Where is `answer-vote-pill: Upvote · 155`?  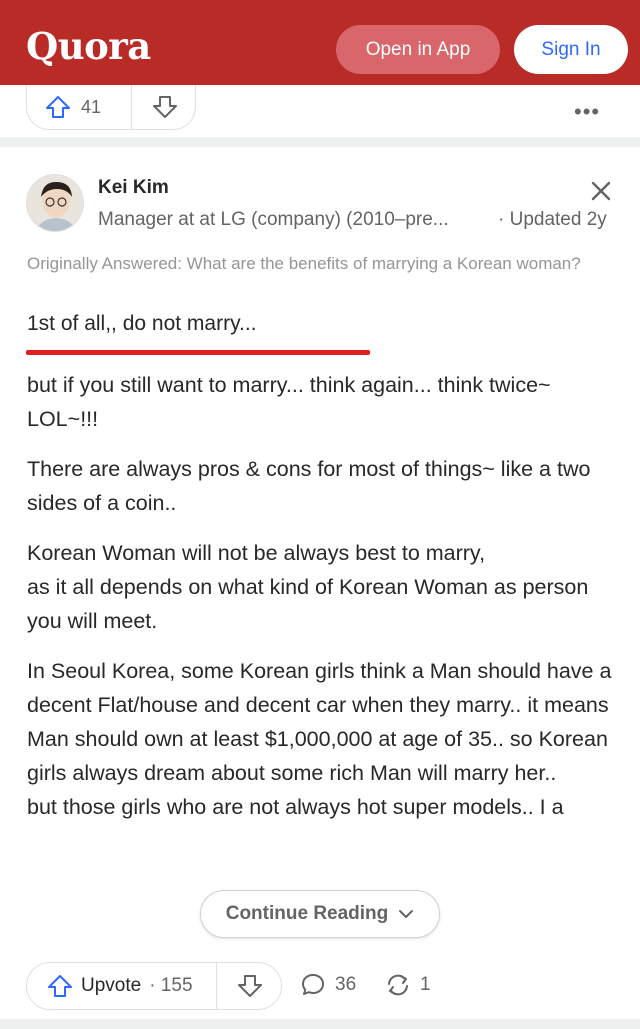 answer-vote-pill: Upvote · 155 is located at coordinates (154, 986).